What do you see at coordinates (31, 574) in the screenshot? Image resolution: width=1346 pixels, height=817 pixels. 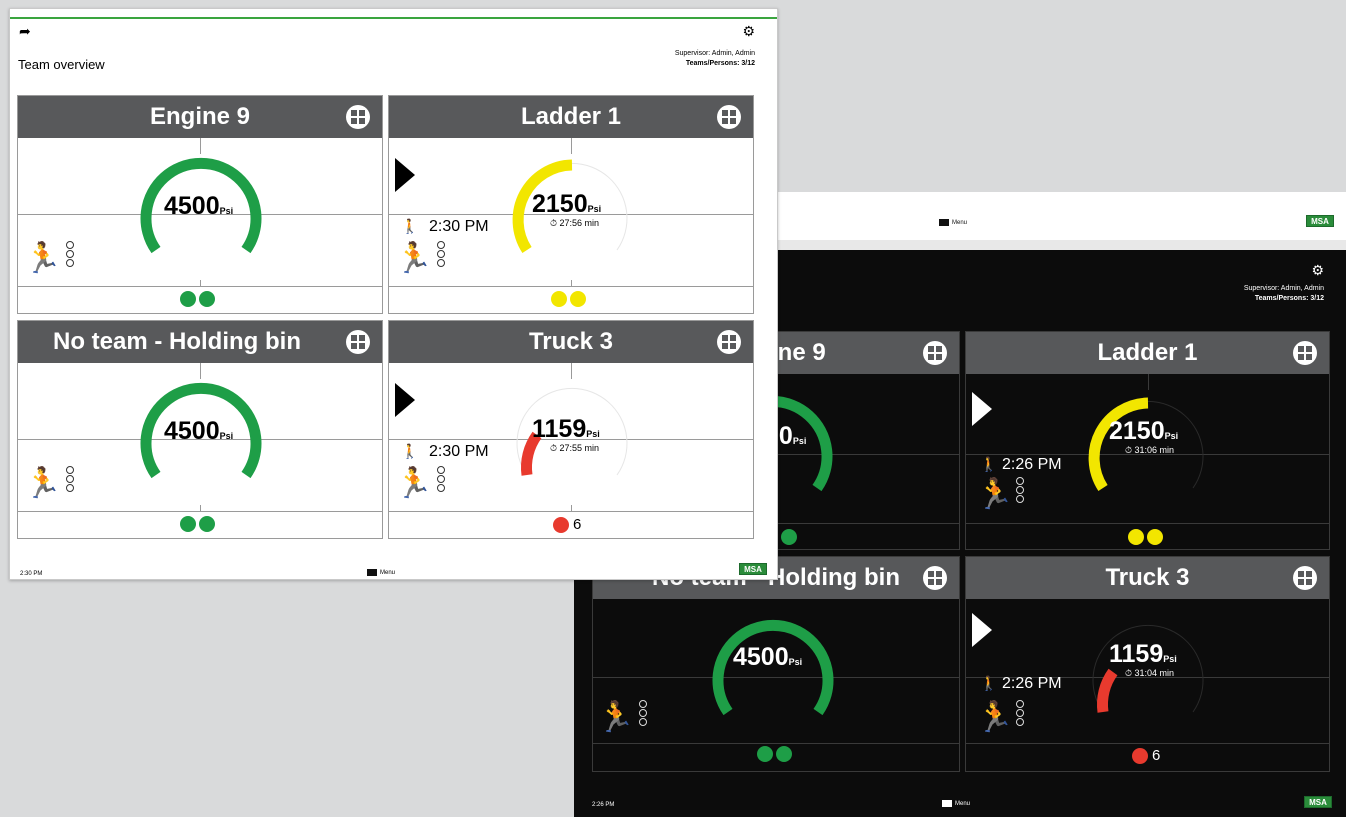 I see `footer-clock: 2:30 PM` at bounding box center [31, 574].